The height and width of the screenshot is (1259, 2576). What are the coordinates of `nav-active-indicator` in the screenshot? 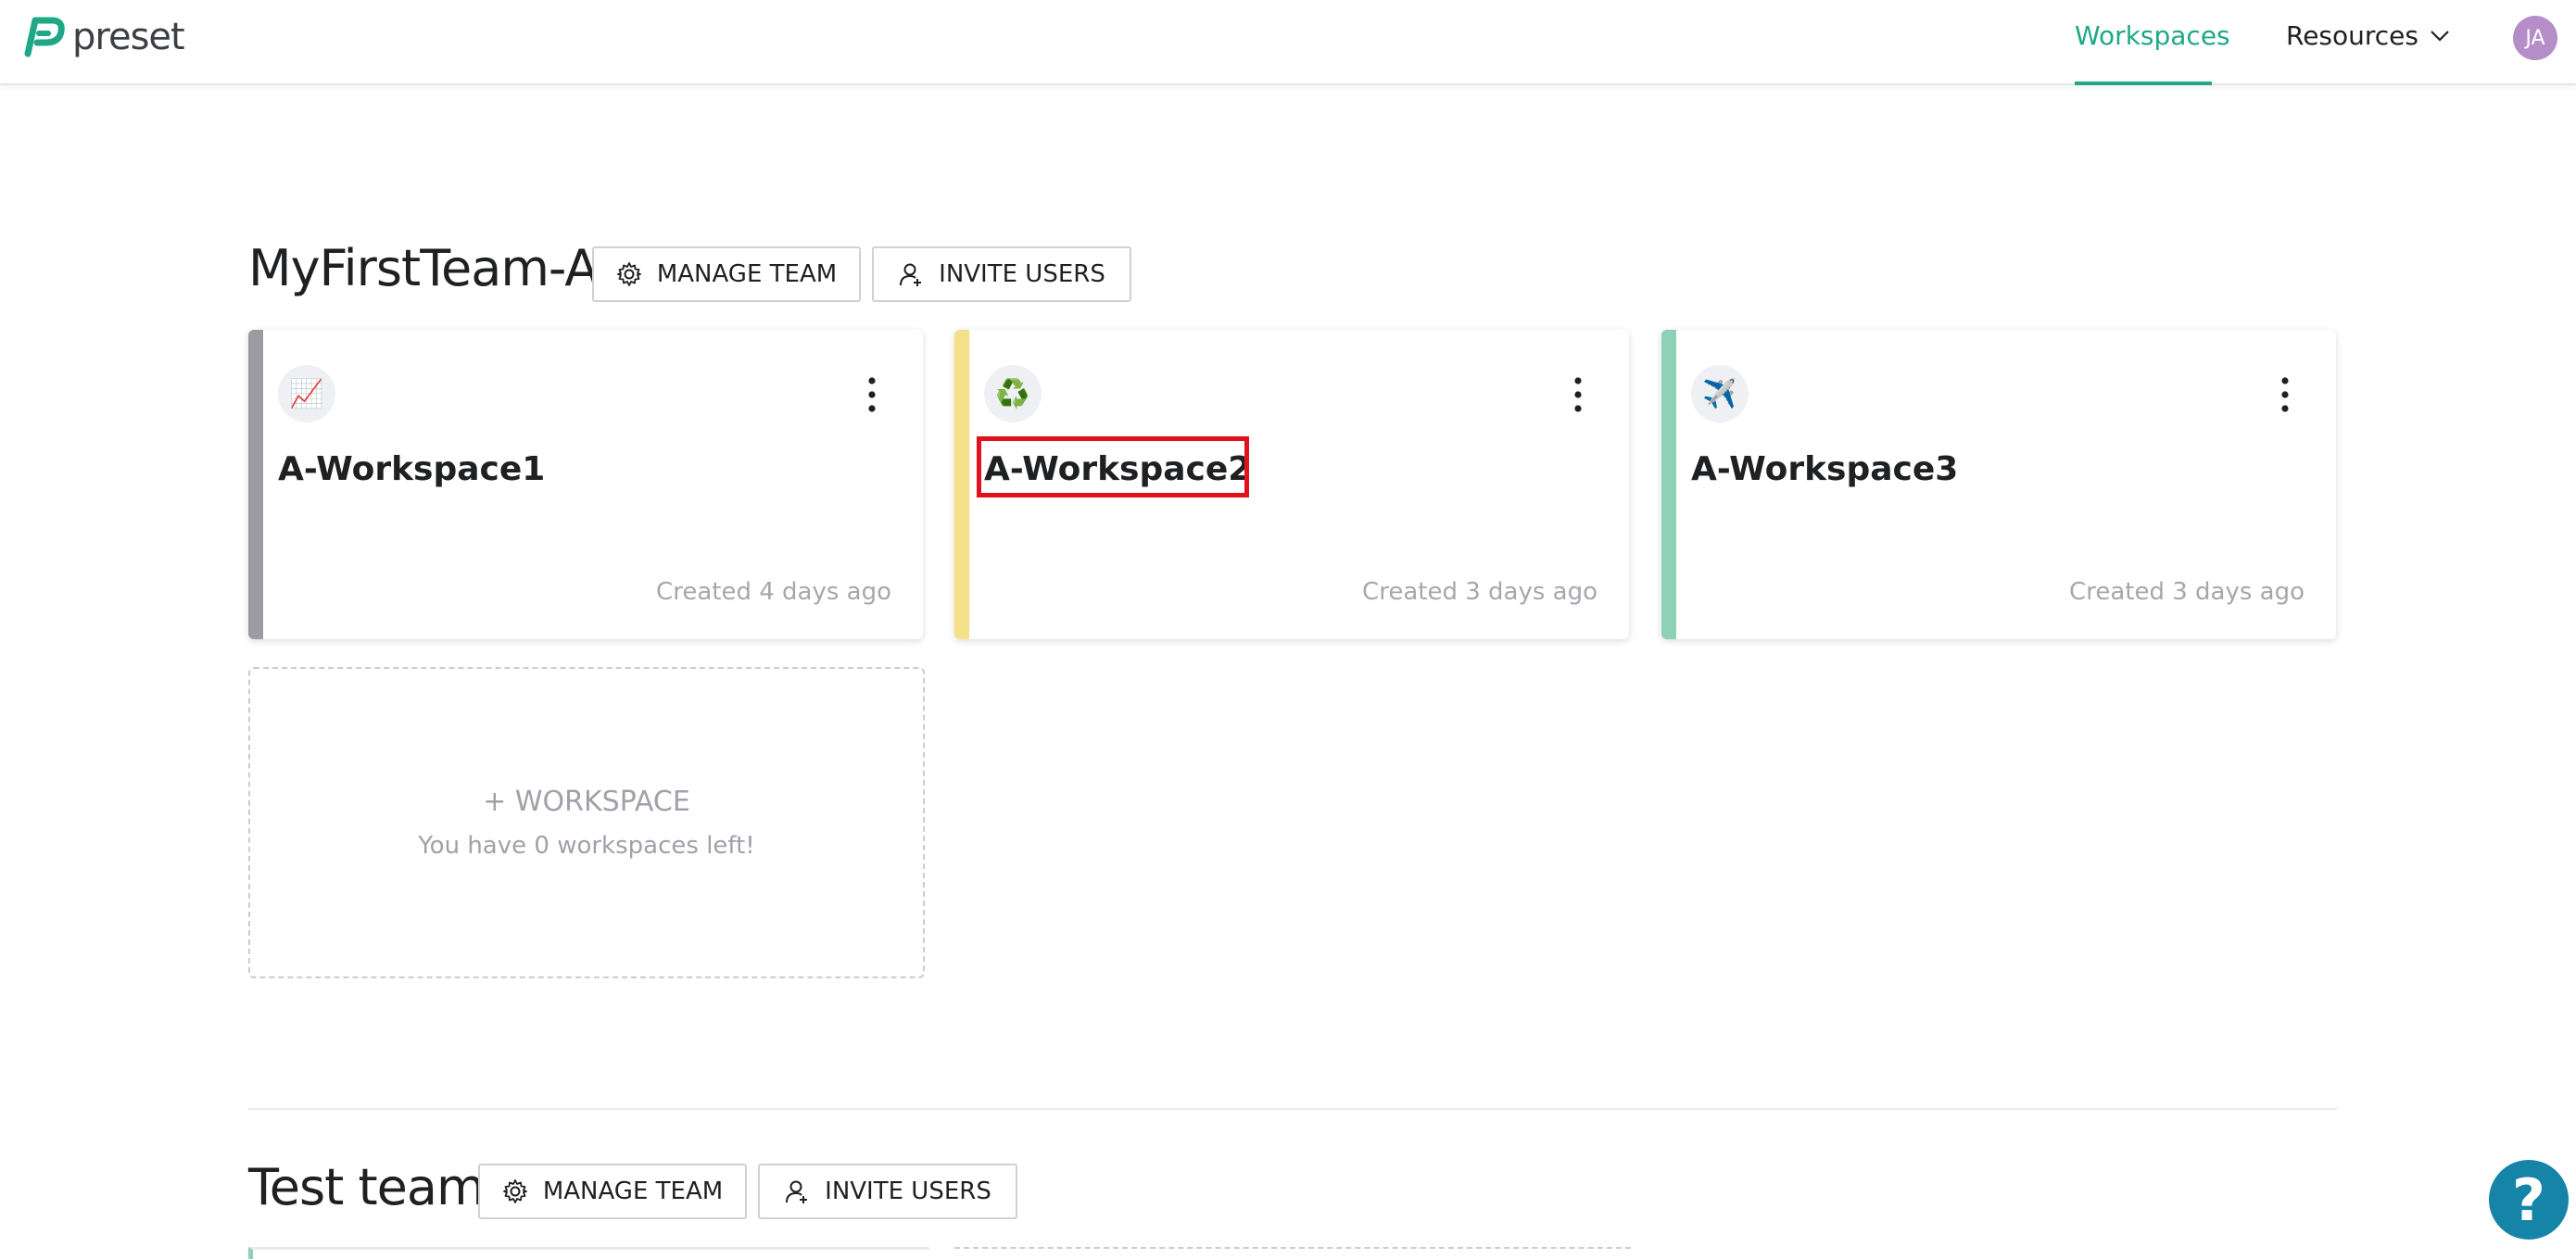 It's located at (2143, 83).